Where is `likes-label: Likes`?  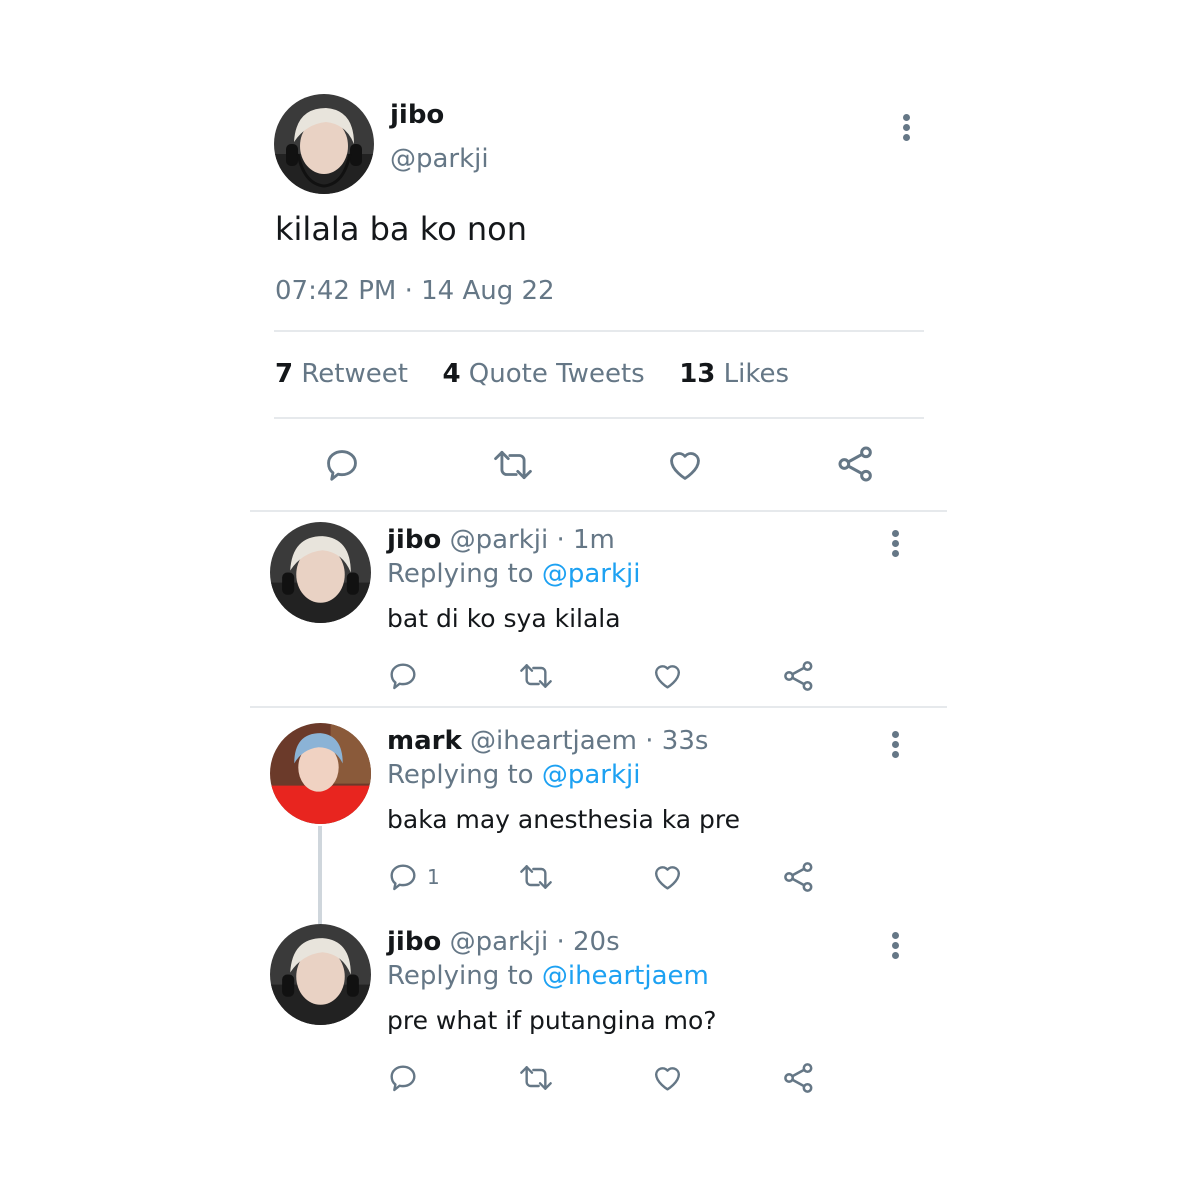
likes-label: Likes is located at coordinates (756, 374).